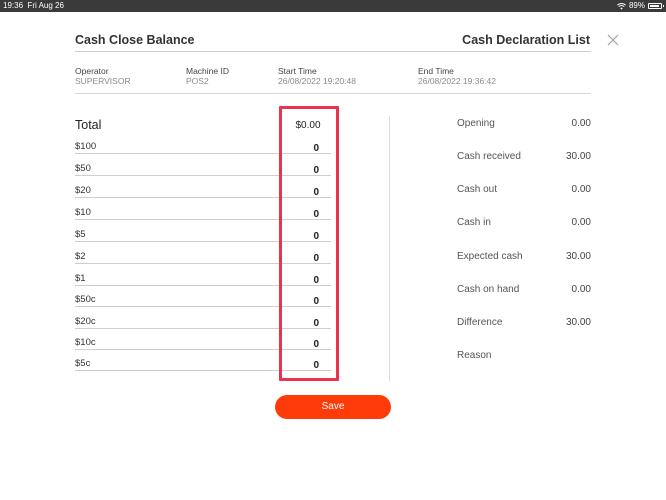 Image resolution: width=666 pixels, height=500 pixels. What do you see at coordinates (333, 93) in the screenshot?
I see `info-divider` at bounding box center [333, 93].